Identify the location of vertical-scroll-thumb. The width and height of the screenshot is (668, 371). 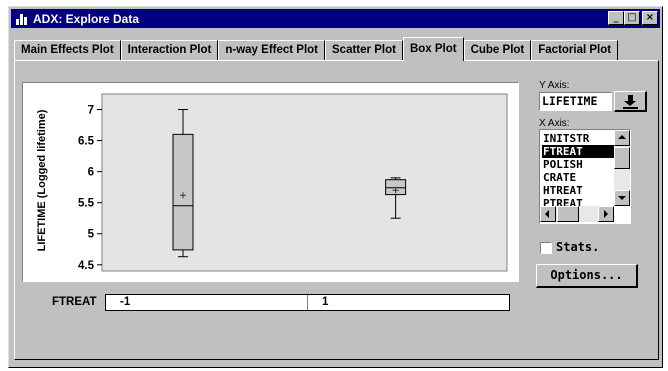
(622, 158).